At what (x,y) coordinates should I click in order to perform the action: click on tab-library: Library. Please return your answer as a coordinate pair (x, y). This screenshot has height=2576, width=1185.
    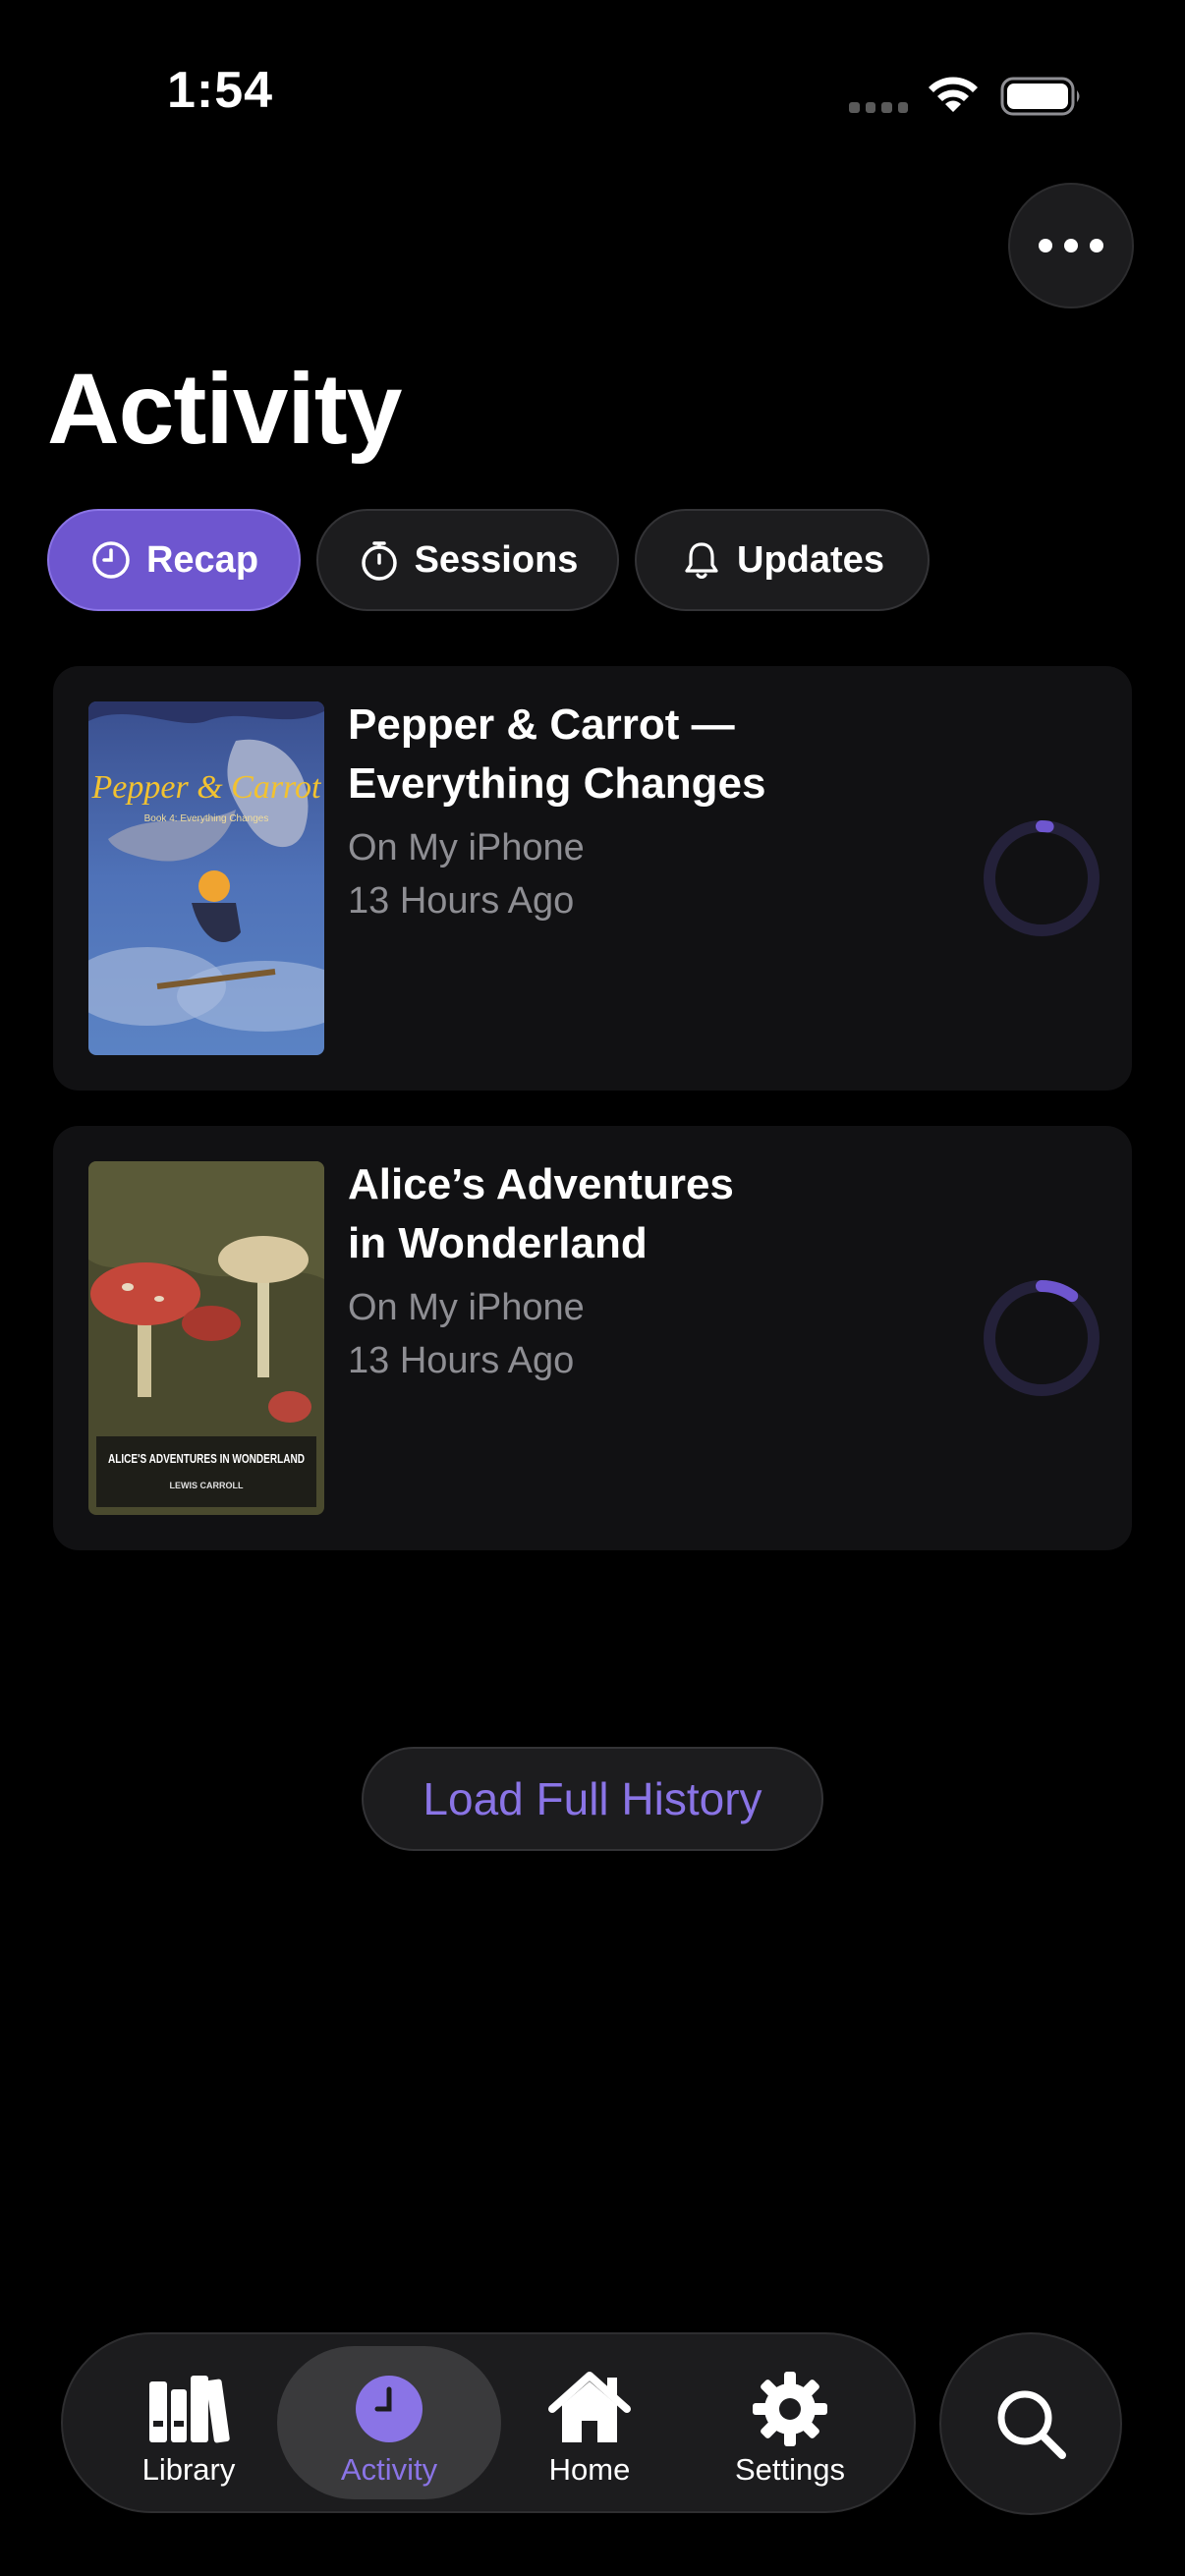
    Looking at the image, I should click on (189, 2422).